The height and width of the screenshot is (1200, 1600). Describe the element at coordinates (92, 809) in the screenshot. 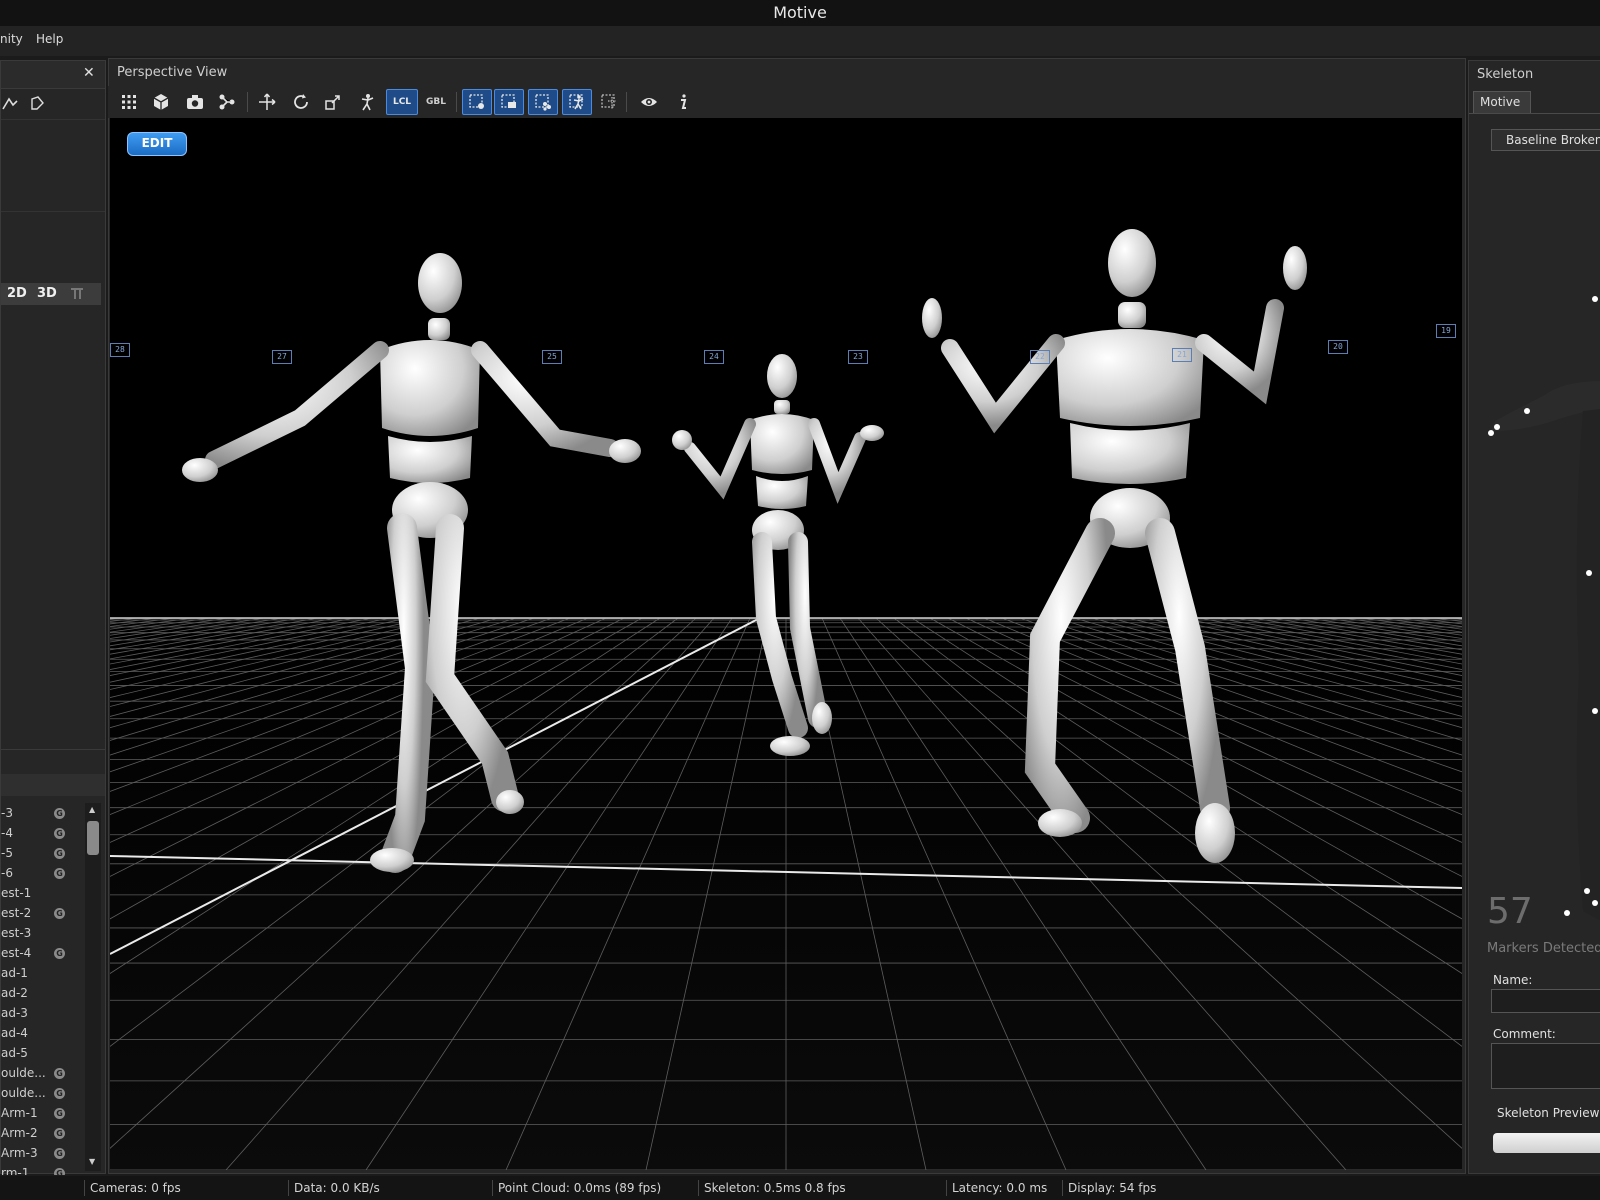

I see `scroll-up-icon: ▲` at that location.